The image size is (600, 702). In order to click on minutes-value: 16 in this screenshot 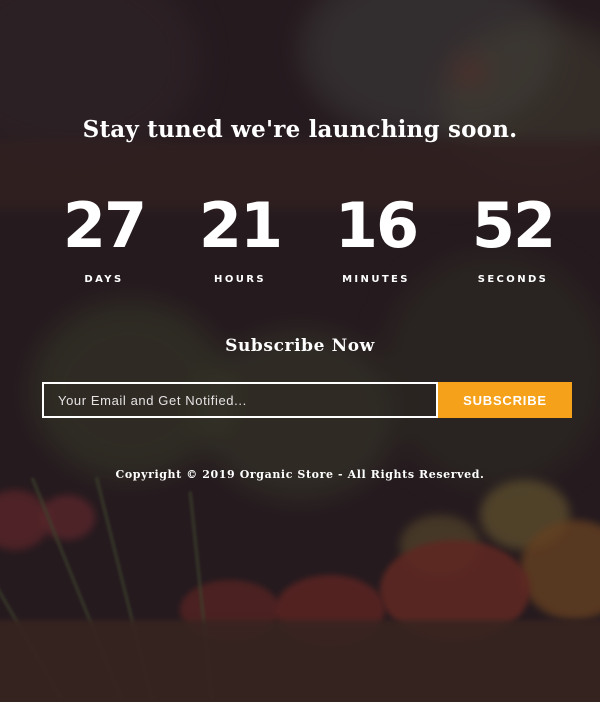, I will do `click(376, 225)`.